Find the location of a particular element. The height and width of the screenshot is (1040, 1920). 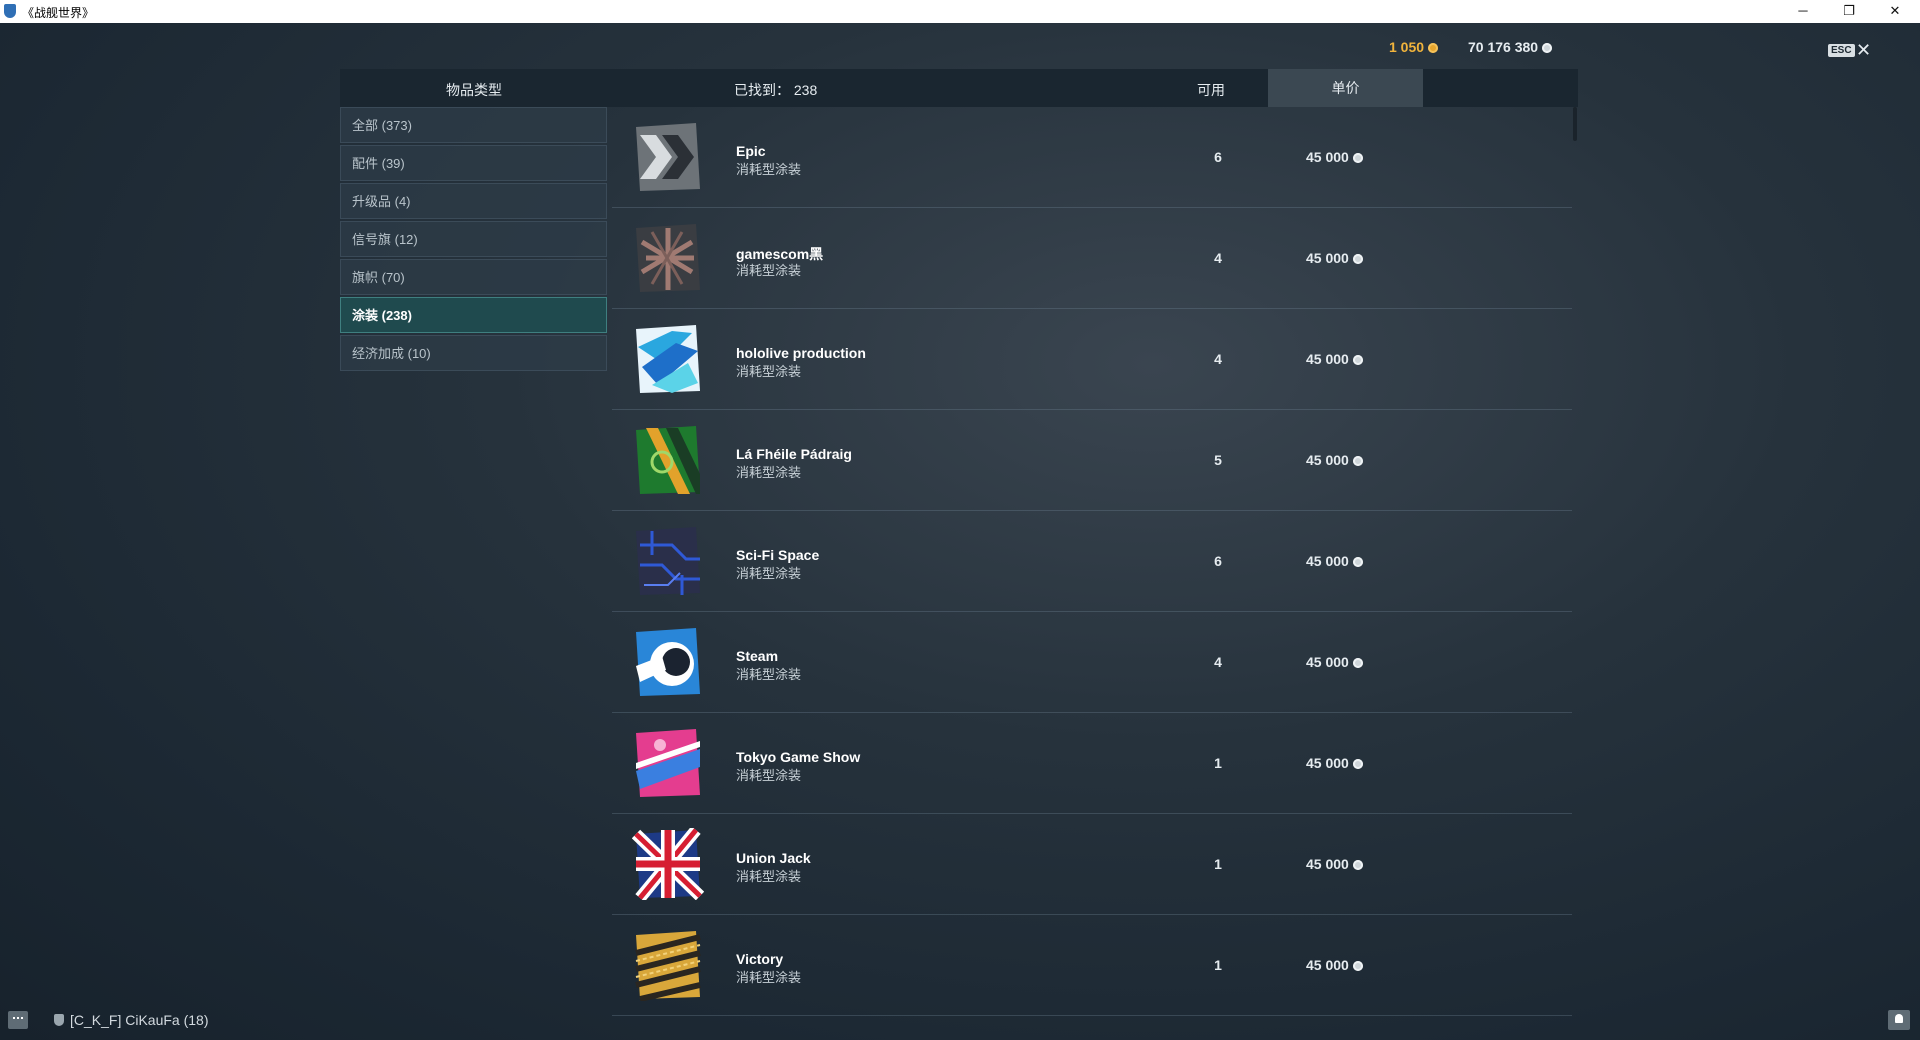

category-signals: 信号旗 (12) is located at coordinates (473, 239).